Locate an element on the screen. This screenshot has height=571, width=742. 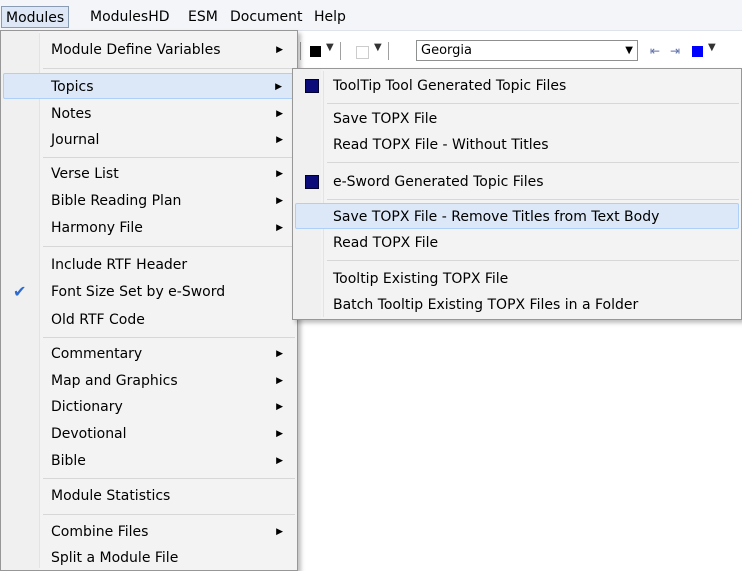
menu-item-label: Topics is located at coordinates (72, 87).